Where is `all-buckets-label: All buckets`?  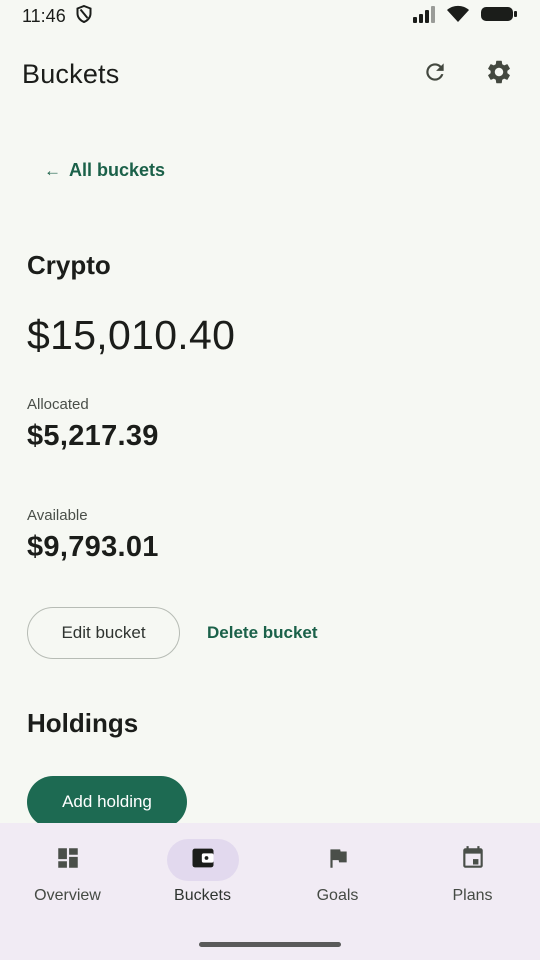
all-buckets-label: All buckets is located at coordinates (117, 170).